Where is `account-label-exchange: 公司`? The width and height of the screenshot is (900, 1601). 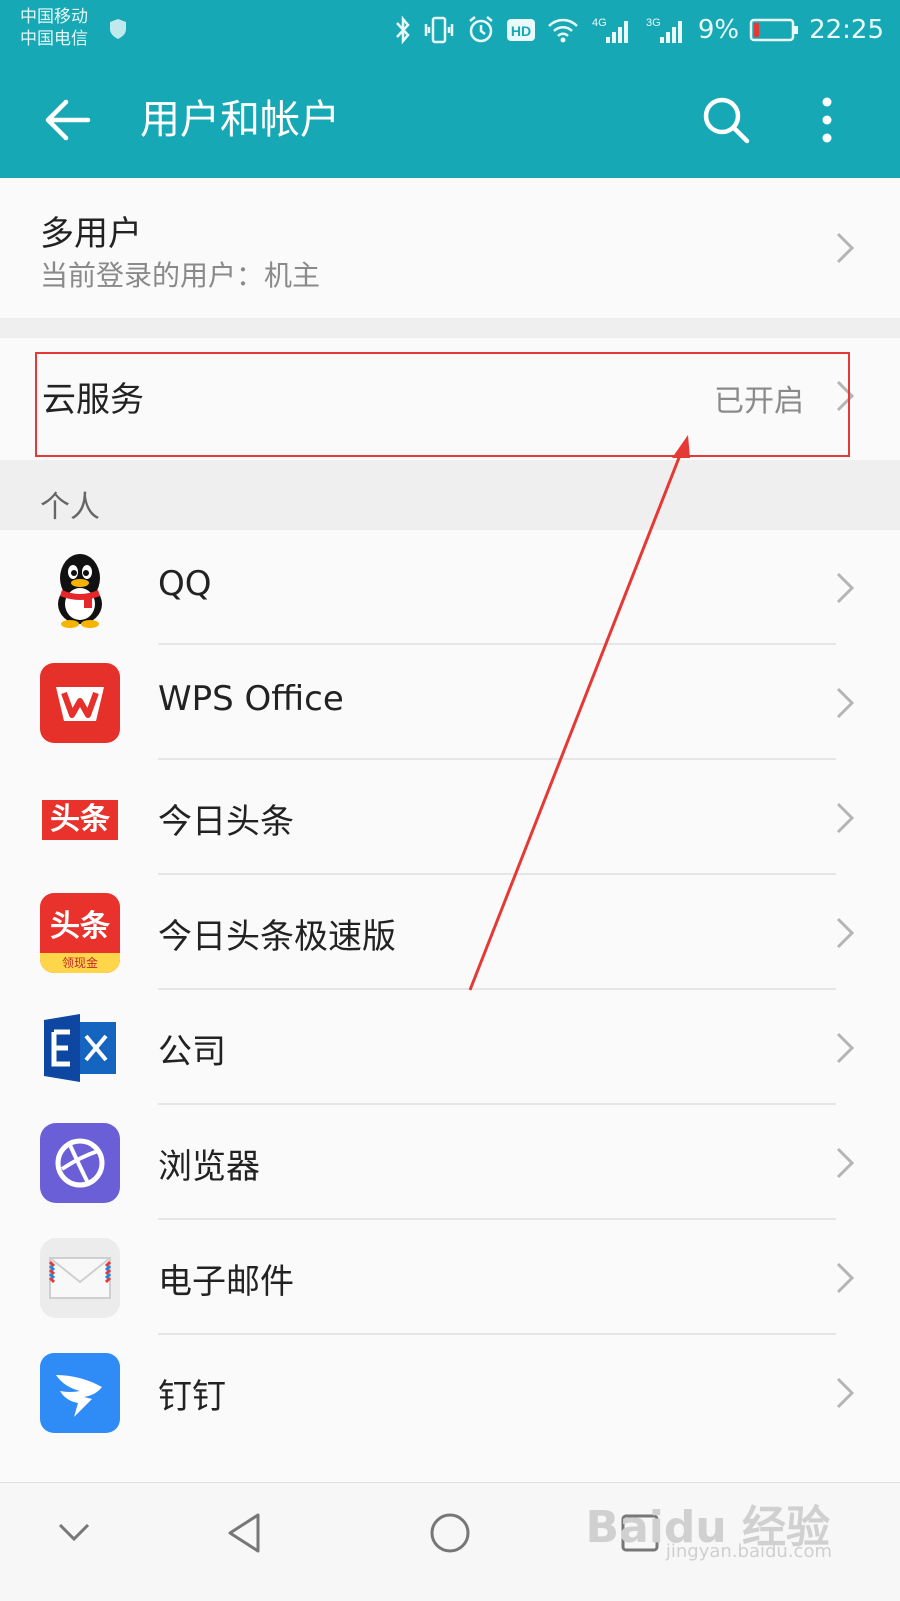
account-label-exchange: 公司 is located at coordinates (192, 1052).